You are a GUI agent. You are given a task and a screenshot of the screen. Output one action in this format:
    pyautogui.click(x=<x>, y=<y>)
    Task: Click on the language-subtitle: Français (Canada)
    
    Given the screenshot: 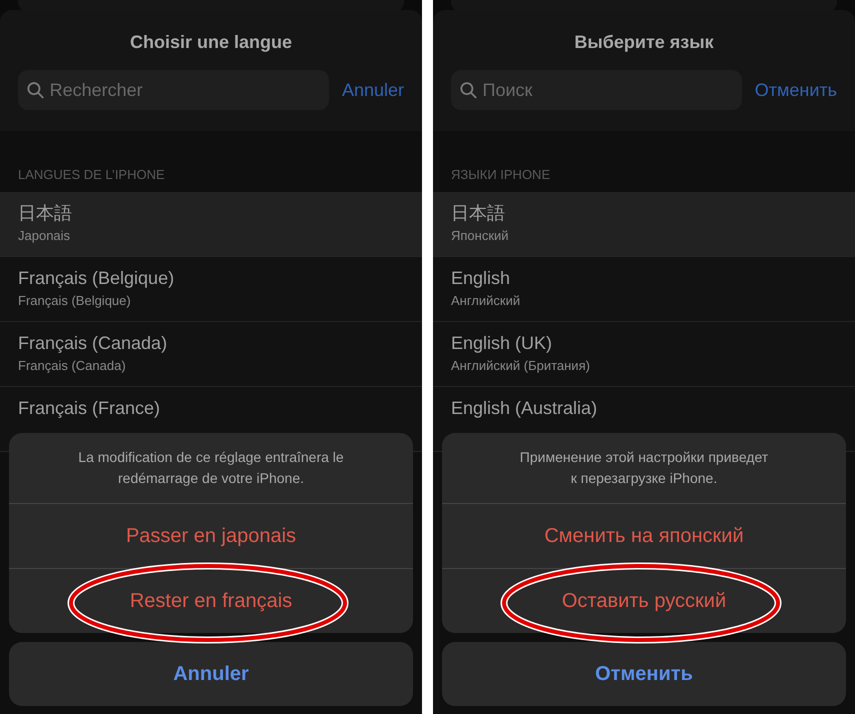 What is the action you would take?
    pyautogui.click(x=72, y=366)
    